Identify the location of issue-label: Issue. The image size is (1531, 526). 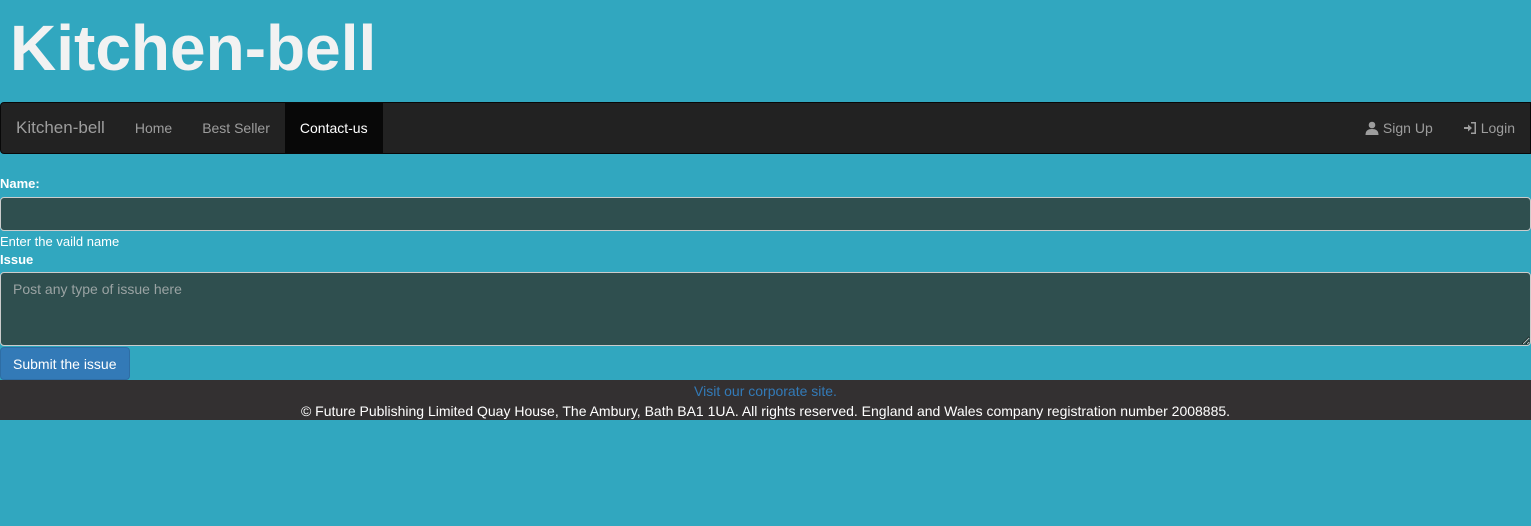
(17, 259).